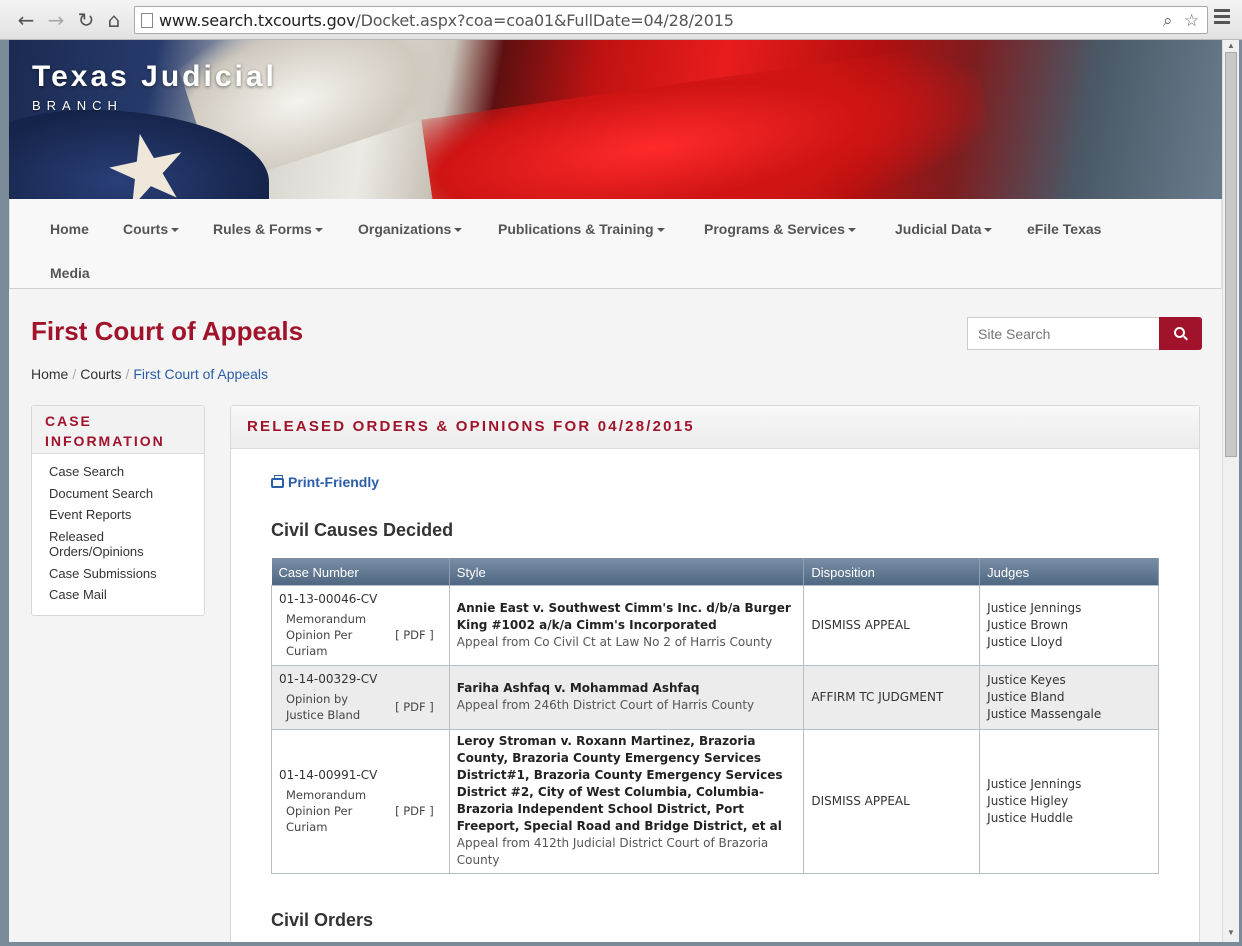  I want to click on zoom-icon: ⌕, so click(1168, 21).